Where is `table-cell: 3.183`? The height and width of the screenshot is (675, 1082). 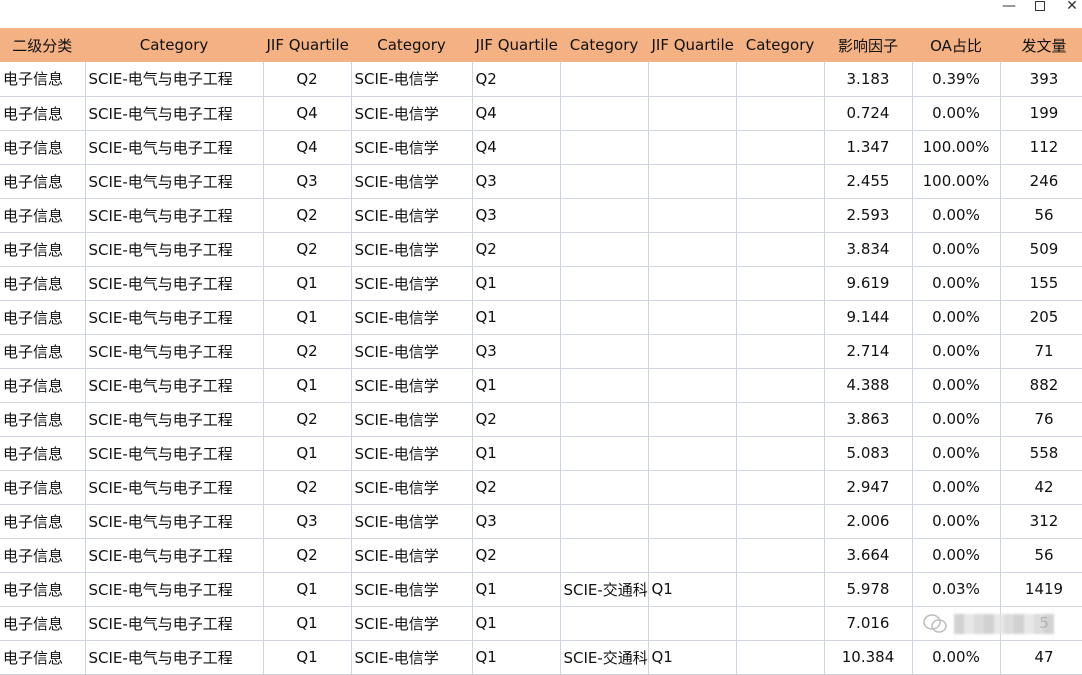 table-cell: 3.183 is located at coordinates (868, 79).